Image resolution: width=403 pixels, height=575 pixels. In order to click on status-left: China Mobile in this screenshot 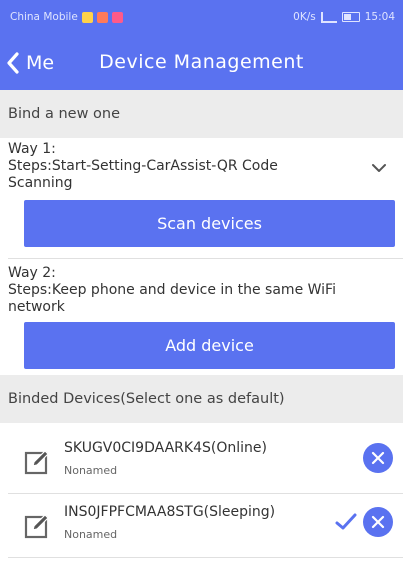, I will do `click(66, 17)`.